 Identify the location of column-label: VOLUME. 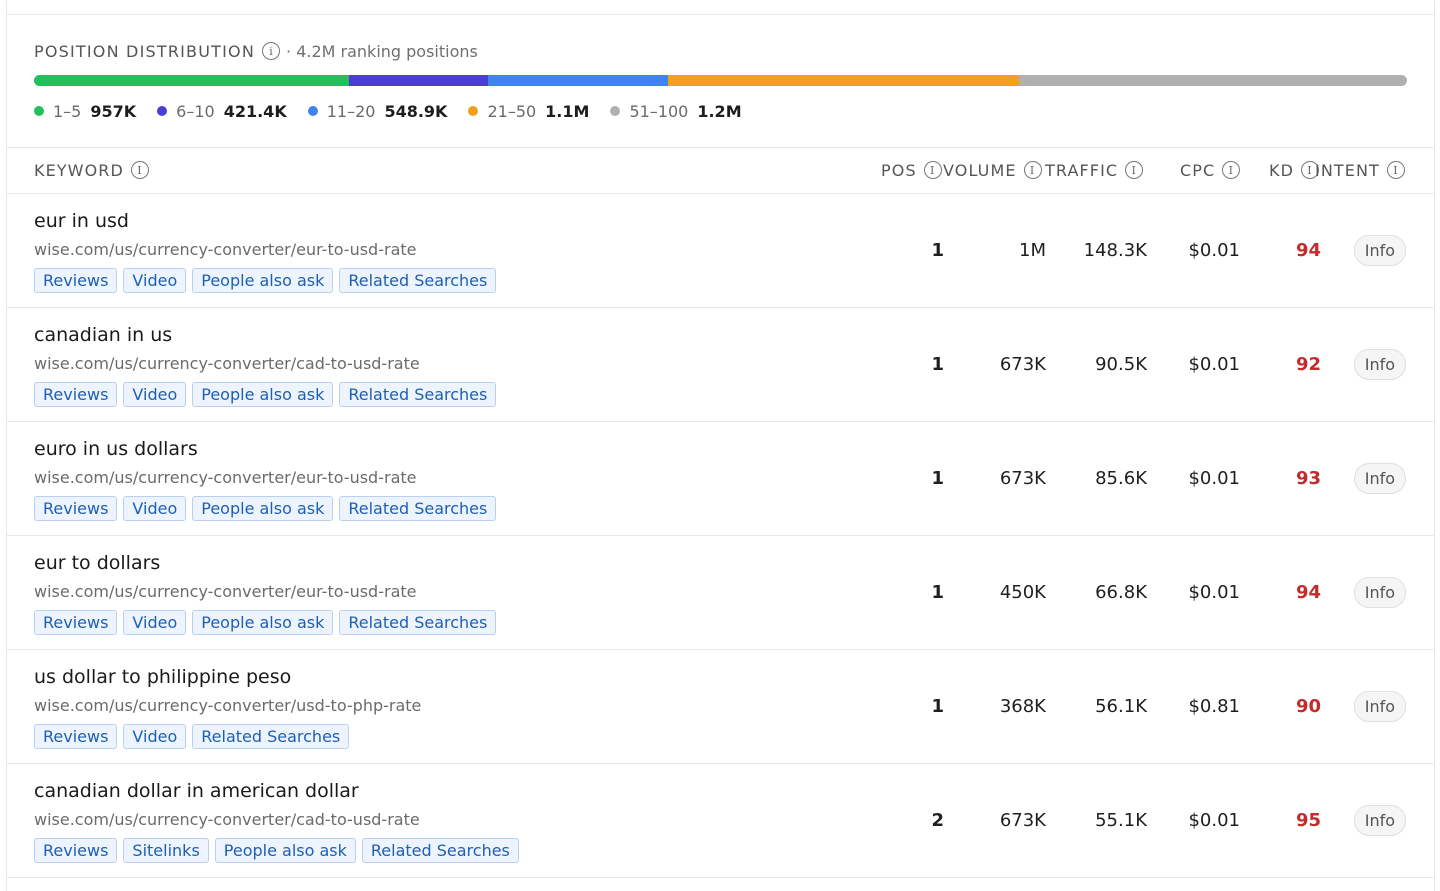
(980, 170).